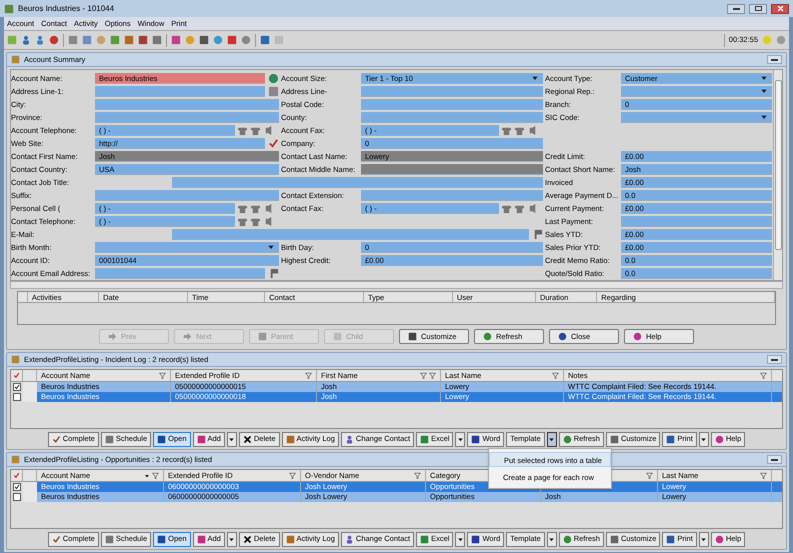 The image size is (793, 553). What do you see at coordinates (758, 9) in the screenshot?
I see `maximize-button` at bounding box center [758, 9].